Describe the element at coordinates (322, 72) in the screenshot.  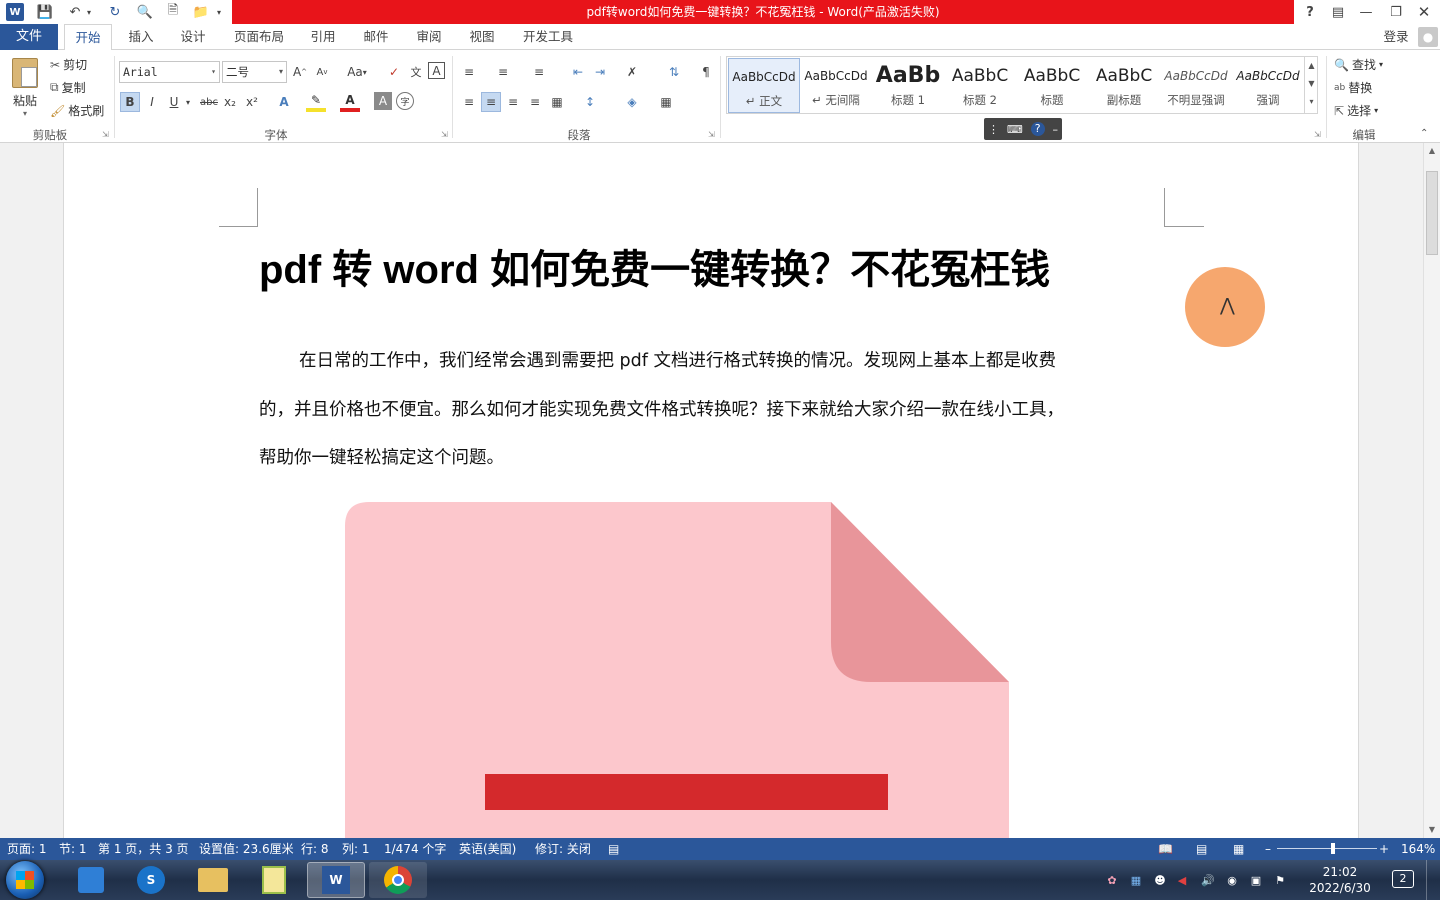
I see `shrink-font-icon: Av` at that location.